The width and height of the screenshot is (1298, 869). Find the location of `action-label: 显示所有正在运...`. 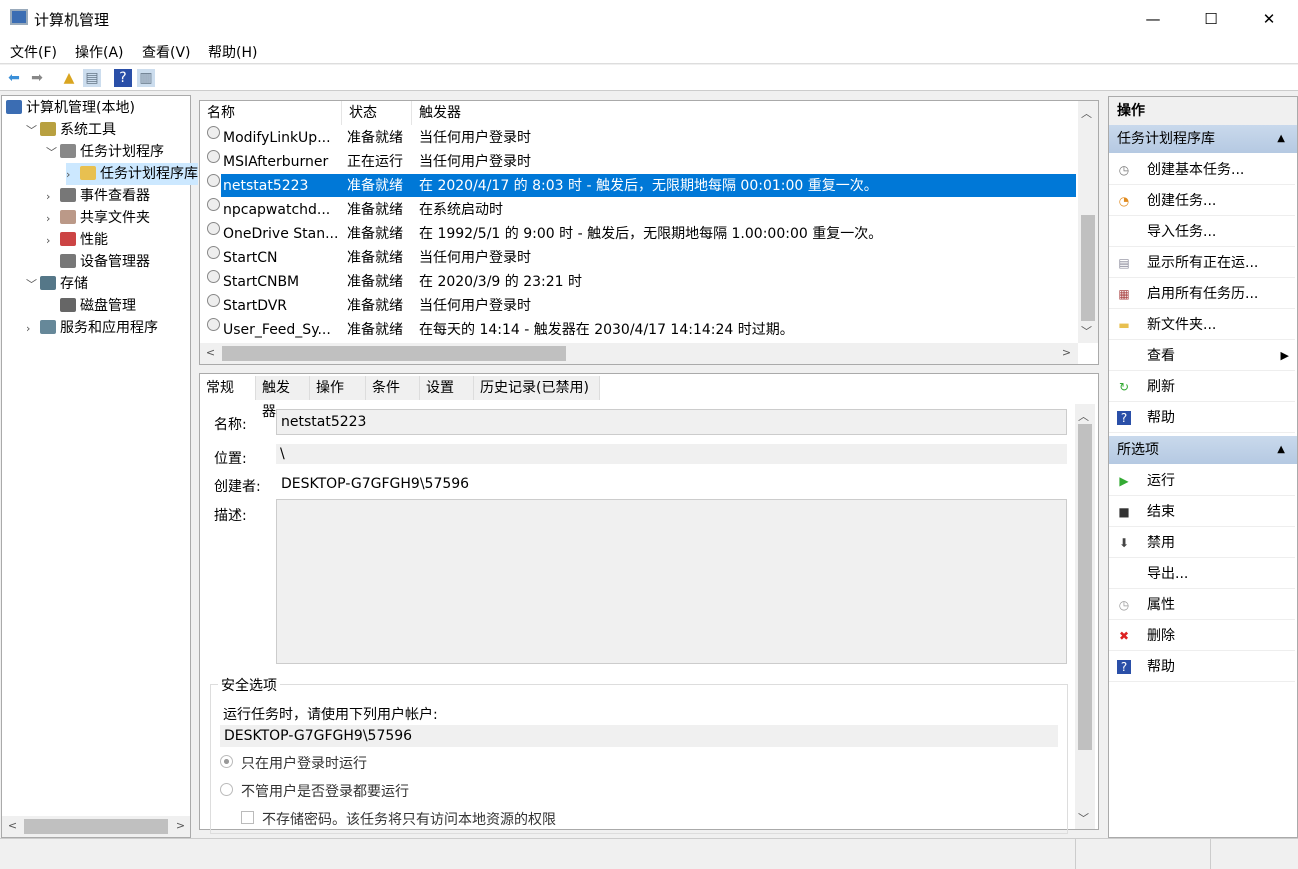

action-label: 显示所有正在运... is located at coordinates (1203, 263).